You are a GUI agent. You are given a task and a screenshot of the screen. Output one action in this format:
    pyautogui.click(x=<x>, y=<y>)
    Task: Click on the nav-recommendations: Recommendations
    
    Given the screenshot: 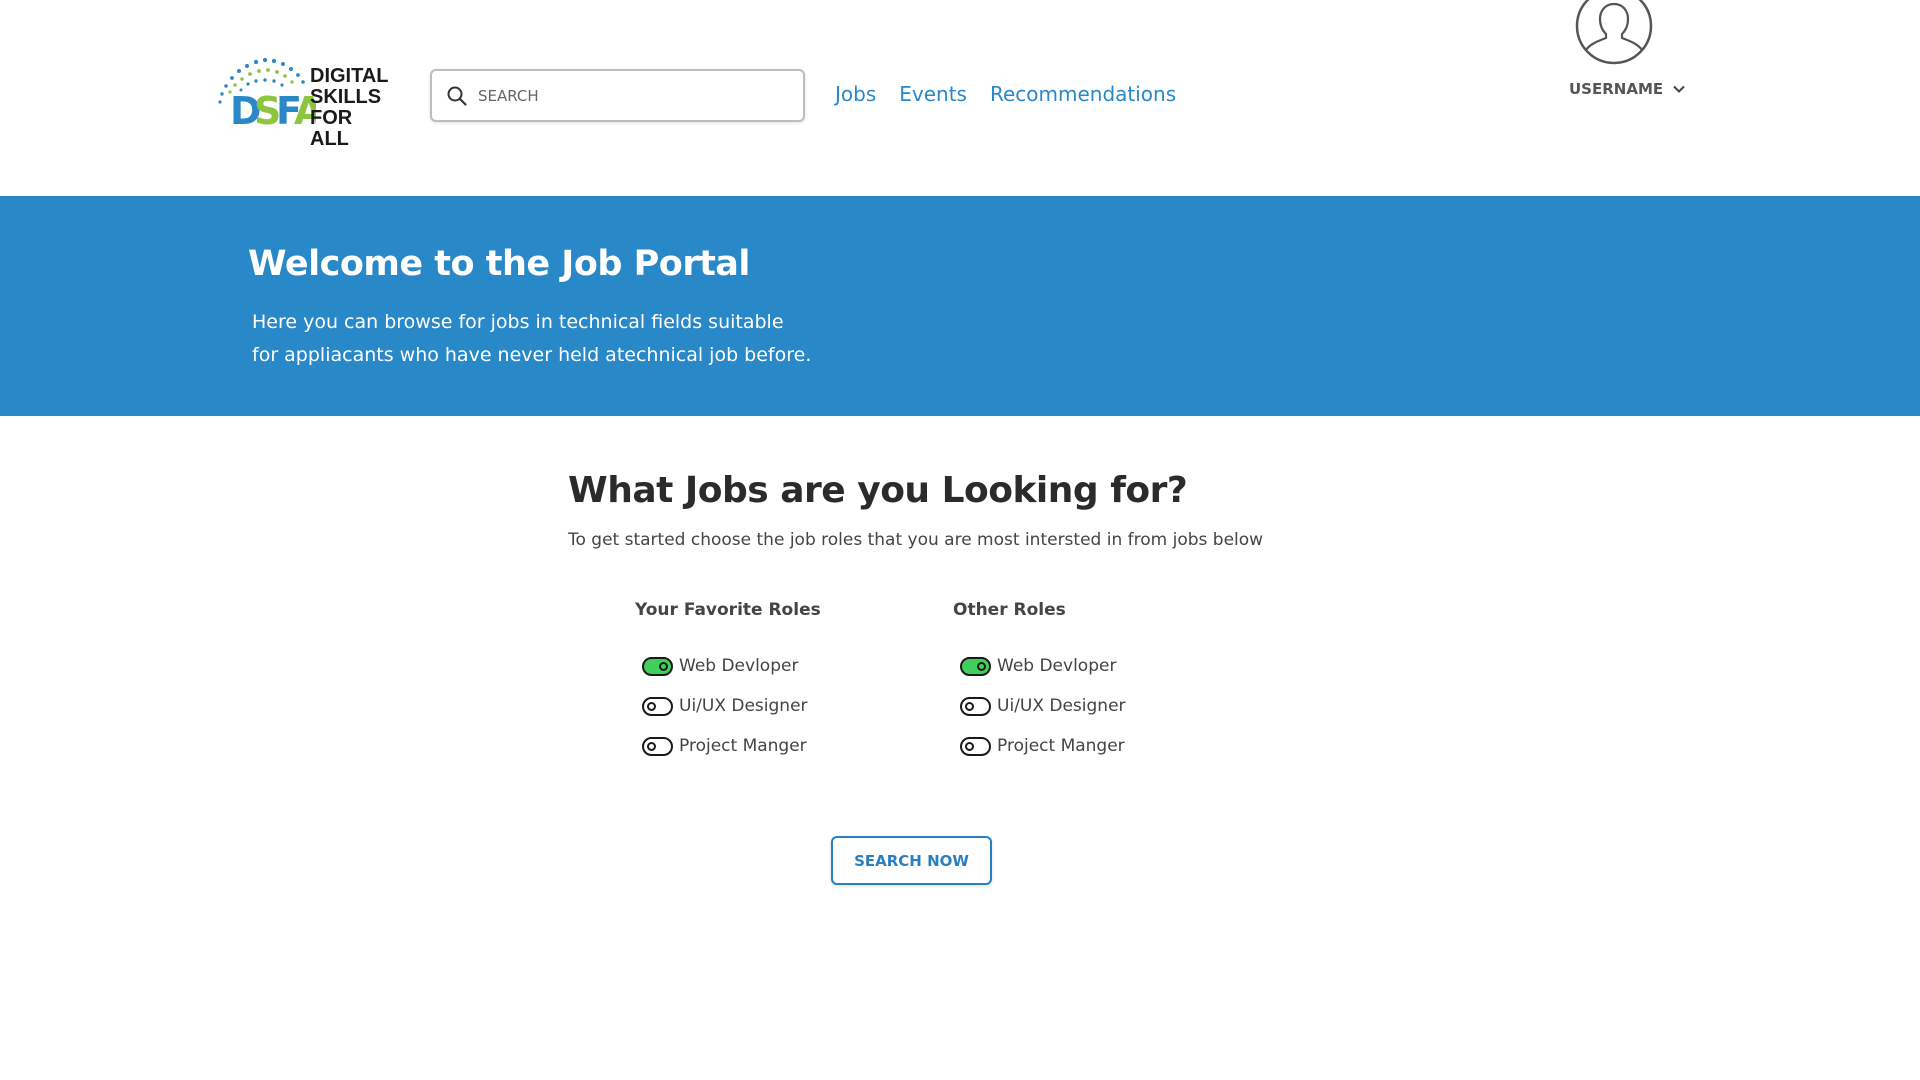 What is the action you would take?
    pyautogui.click(x=1083, y=94)
    